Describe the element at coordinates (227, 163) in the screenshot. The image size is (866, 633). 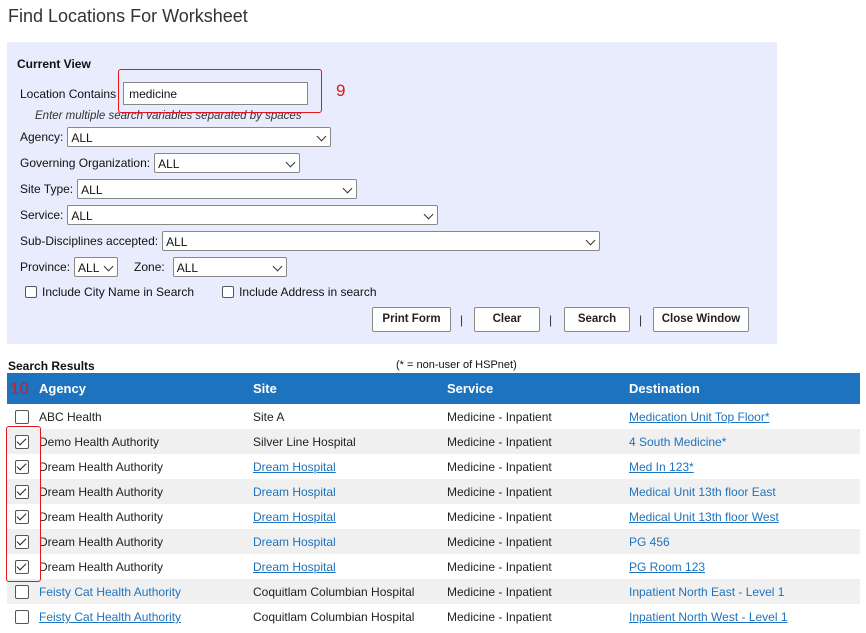
I see `gov-org-select: ALL` at that location.